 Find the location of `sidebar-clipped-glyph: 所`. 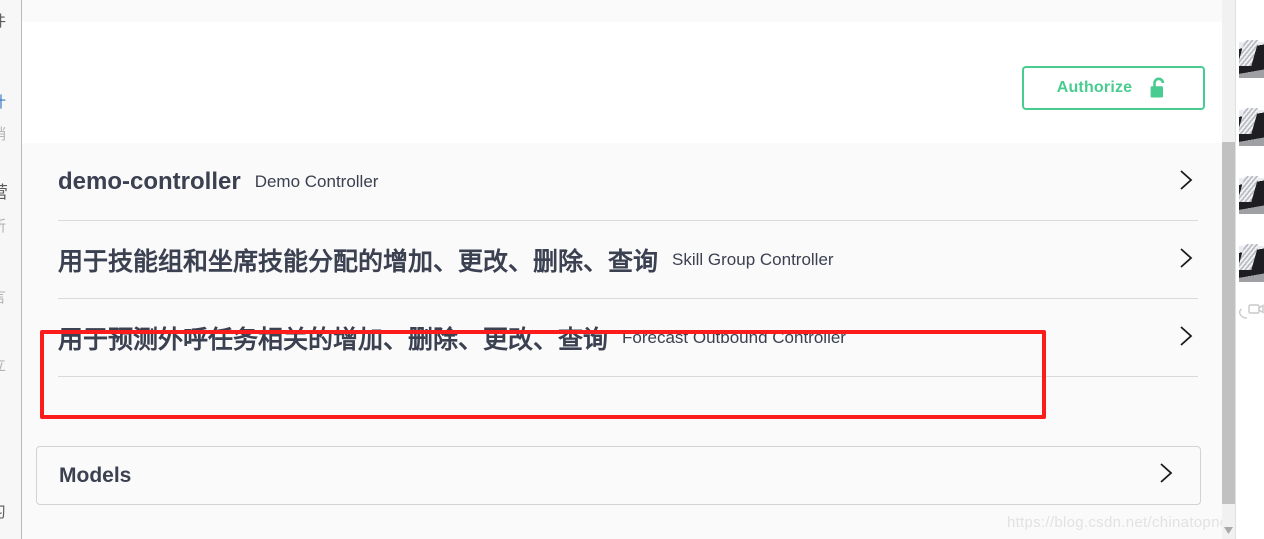

sidebar-clipped-glyph: 所 is located at coordinates (3, 226).